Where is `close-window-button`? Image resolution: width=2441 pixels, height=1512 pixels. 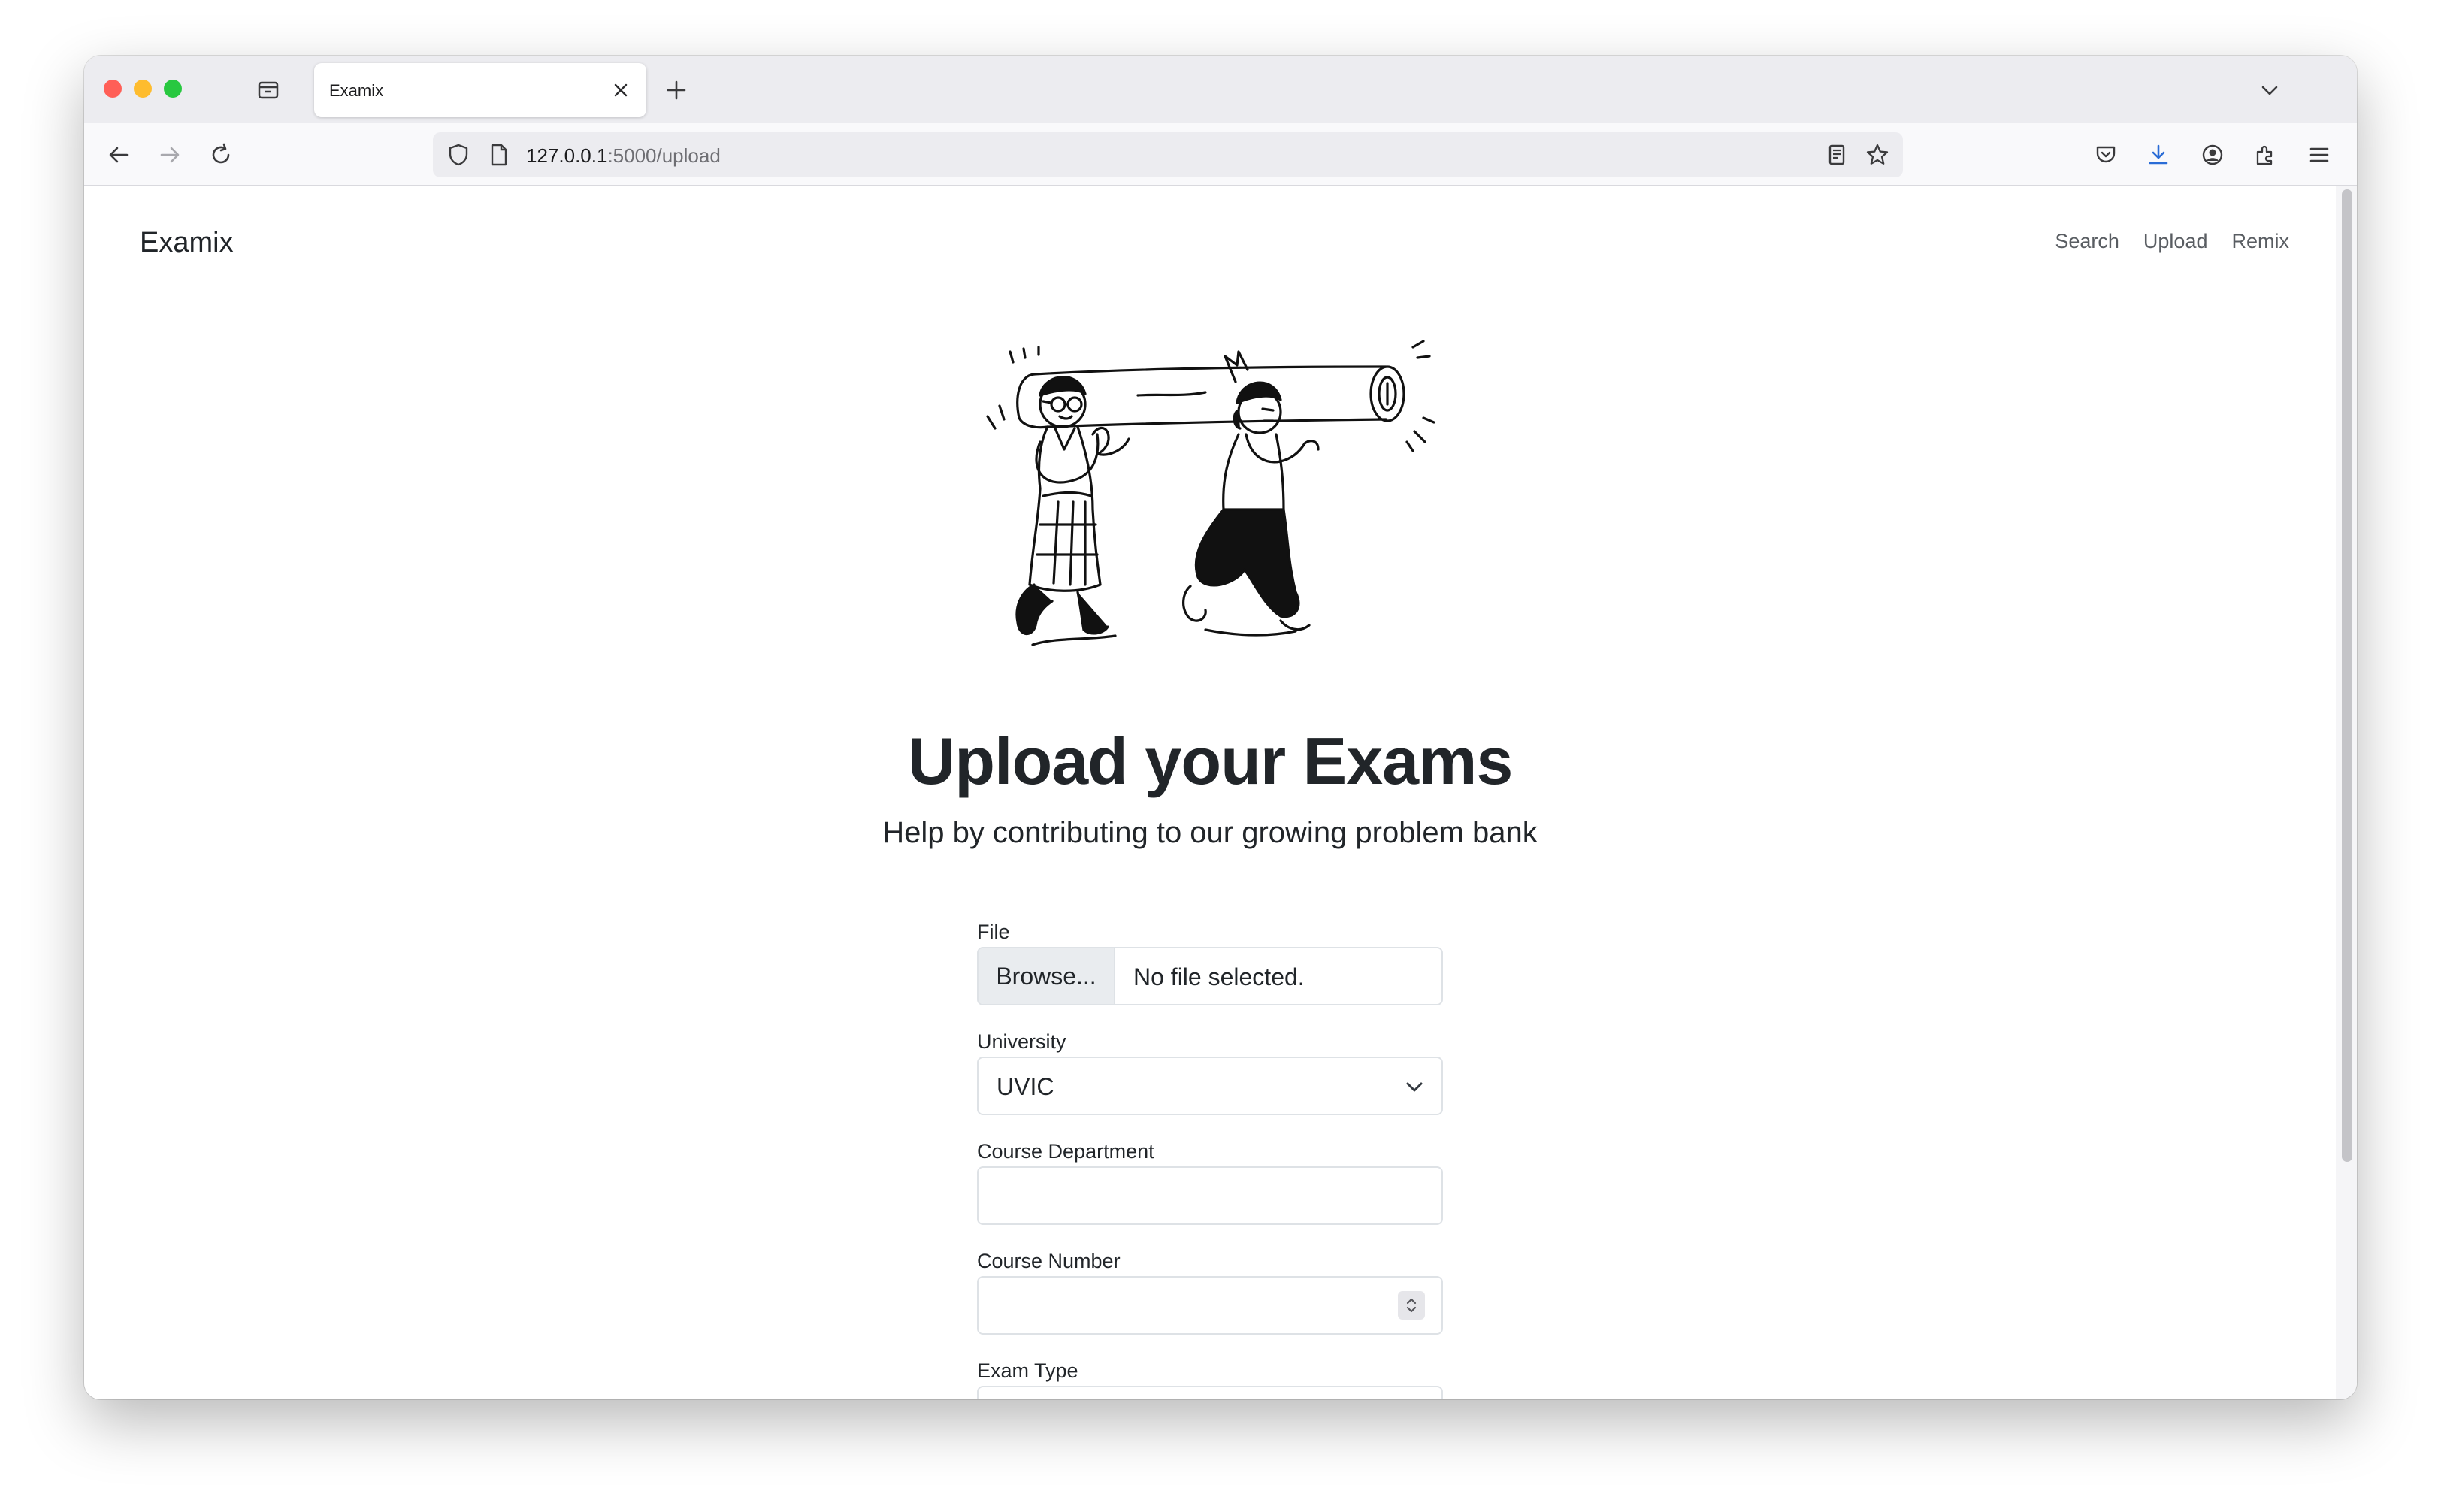 close-window-button is located at coordinates (113, 89).